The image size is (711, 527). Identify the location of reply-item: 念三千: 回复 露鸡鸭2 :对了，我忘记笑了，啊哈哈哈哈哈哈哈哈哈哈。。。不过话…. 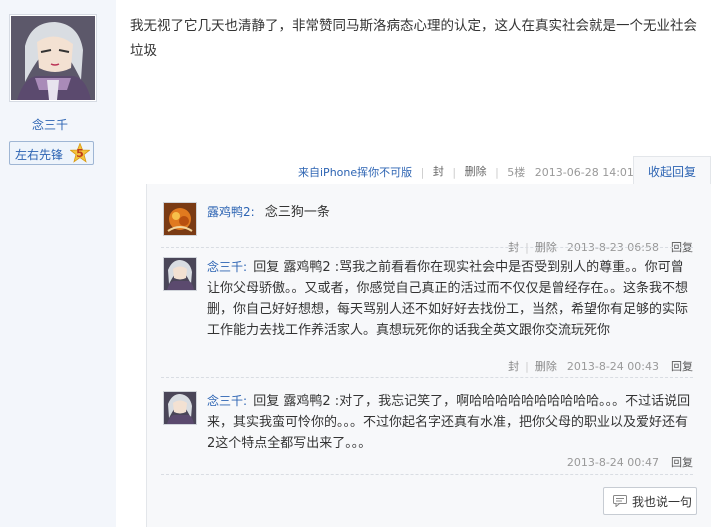
(427, 431).